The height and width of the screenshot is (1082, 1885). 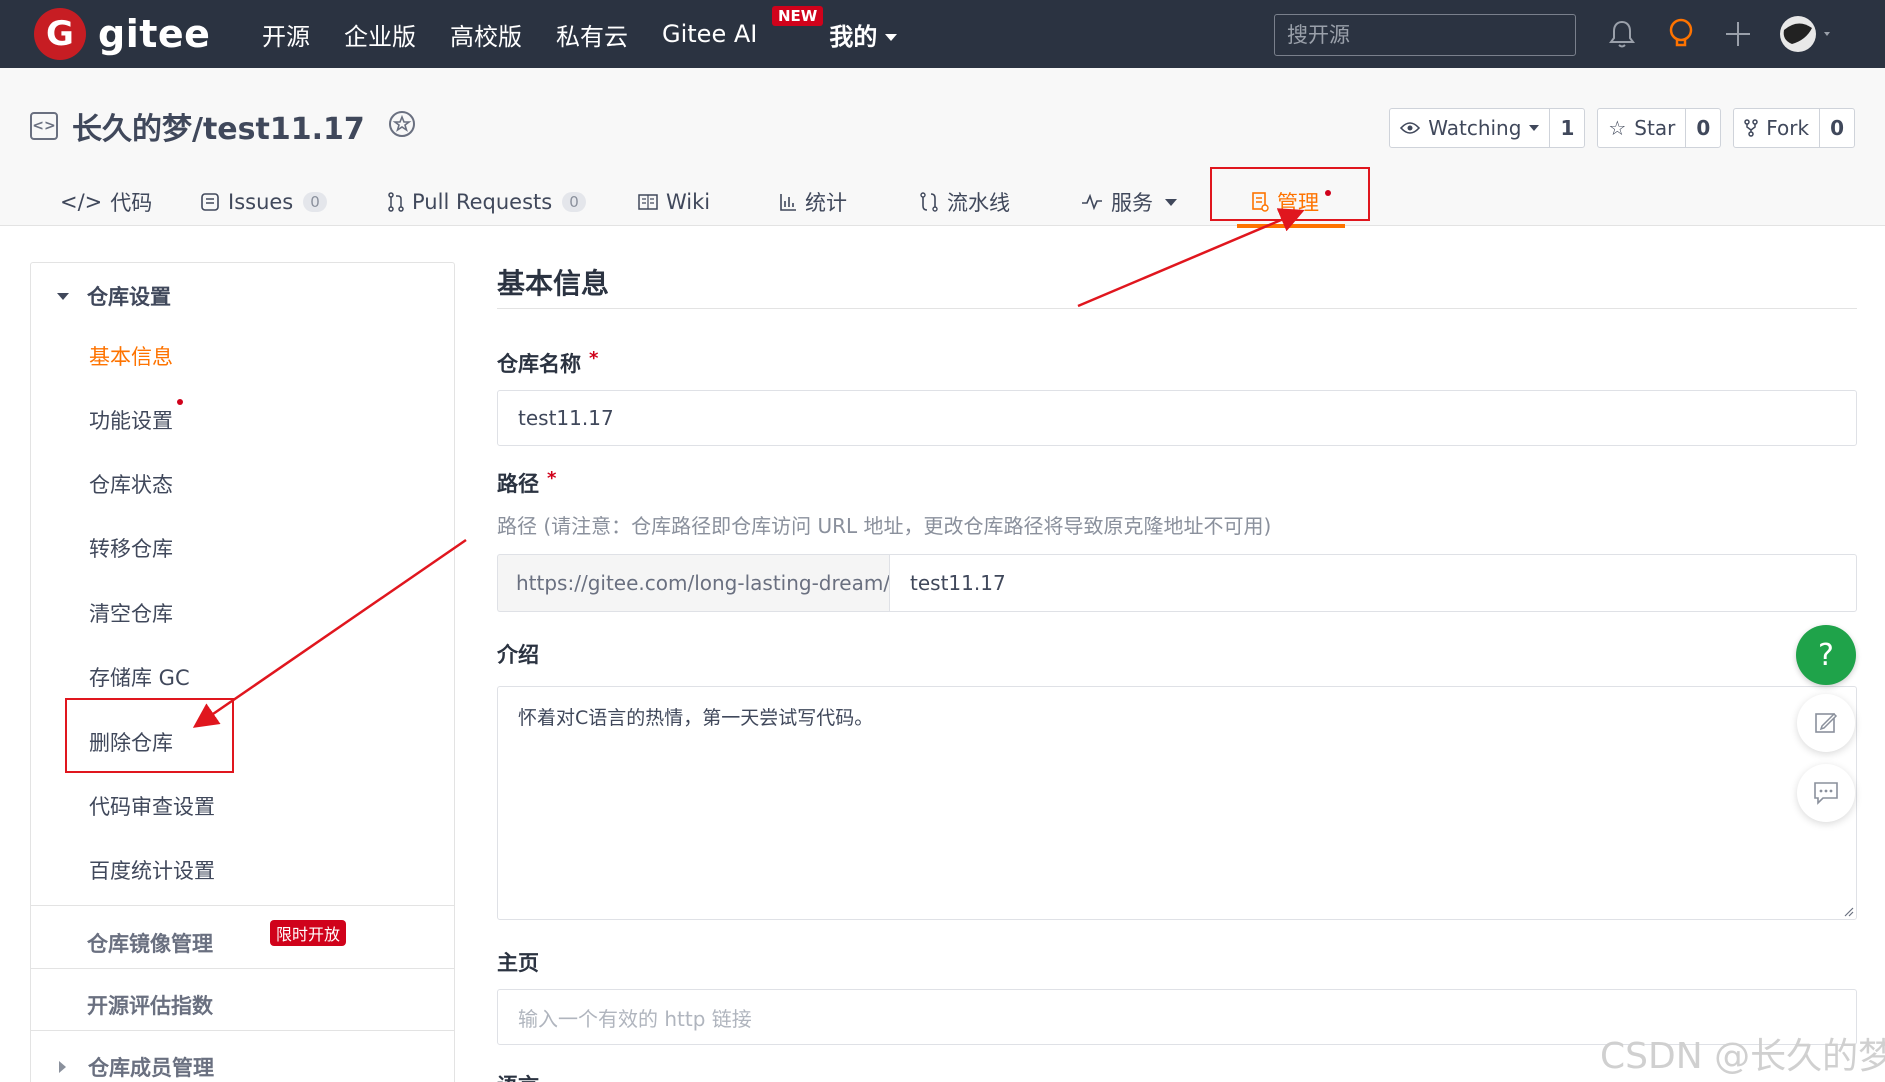 What do you see at coordinates (1373, 583) in the screenshot?
I see `path-input: test11.17` at bounding box center [1373, 583].